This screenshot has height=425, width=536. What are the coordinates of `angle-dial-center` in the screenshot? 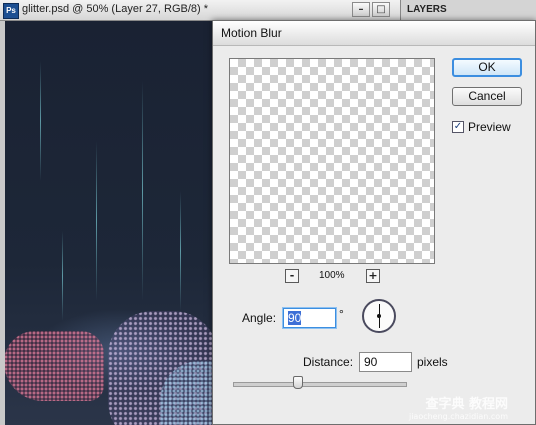 It's located at (379, 316).